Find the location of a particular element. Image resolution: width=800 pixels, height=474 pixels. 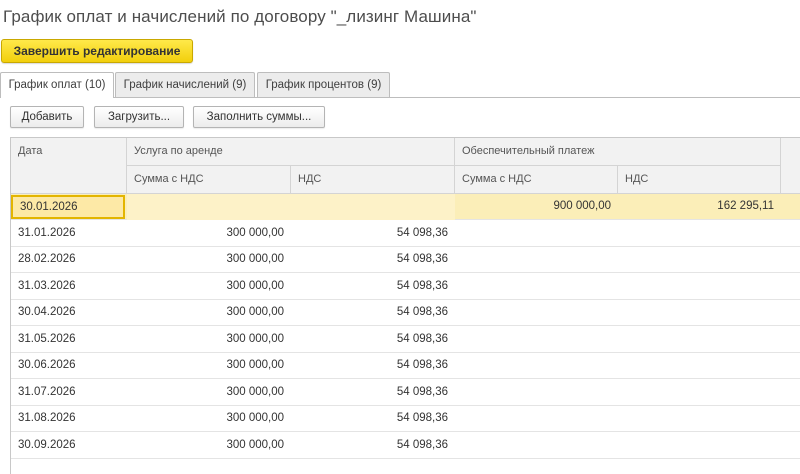

cell-rent-vat is located at coordinates (373, 207).